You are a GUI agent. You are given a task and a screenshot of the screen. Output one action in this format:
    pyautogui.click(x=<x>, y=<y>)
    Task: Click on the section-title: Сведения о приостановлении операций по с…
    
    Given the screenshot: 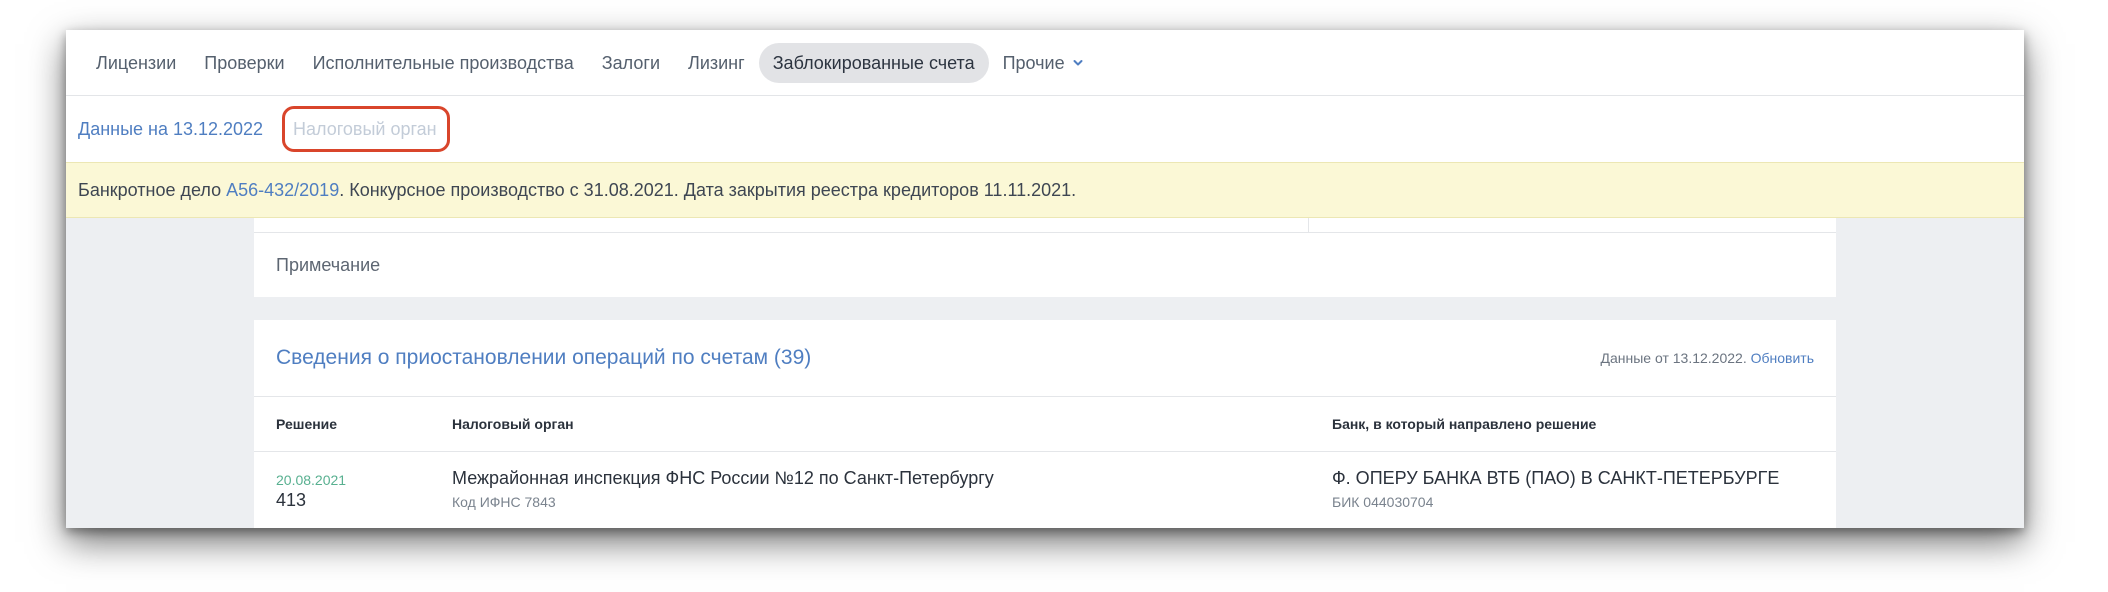 What is the action you would take?
    pyautogui.click(x=544, y=357)
    